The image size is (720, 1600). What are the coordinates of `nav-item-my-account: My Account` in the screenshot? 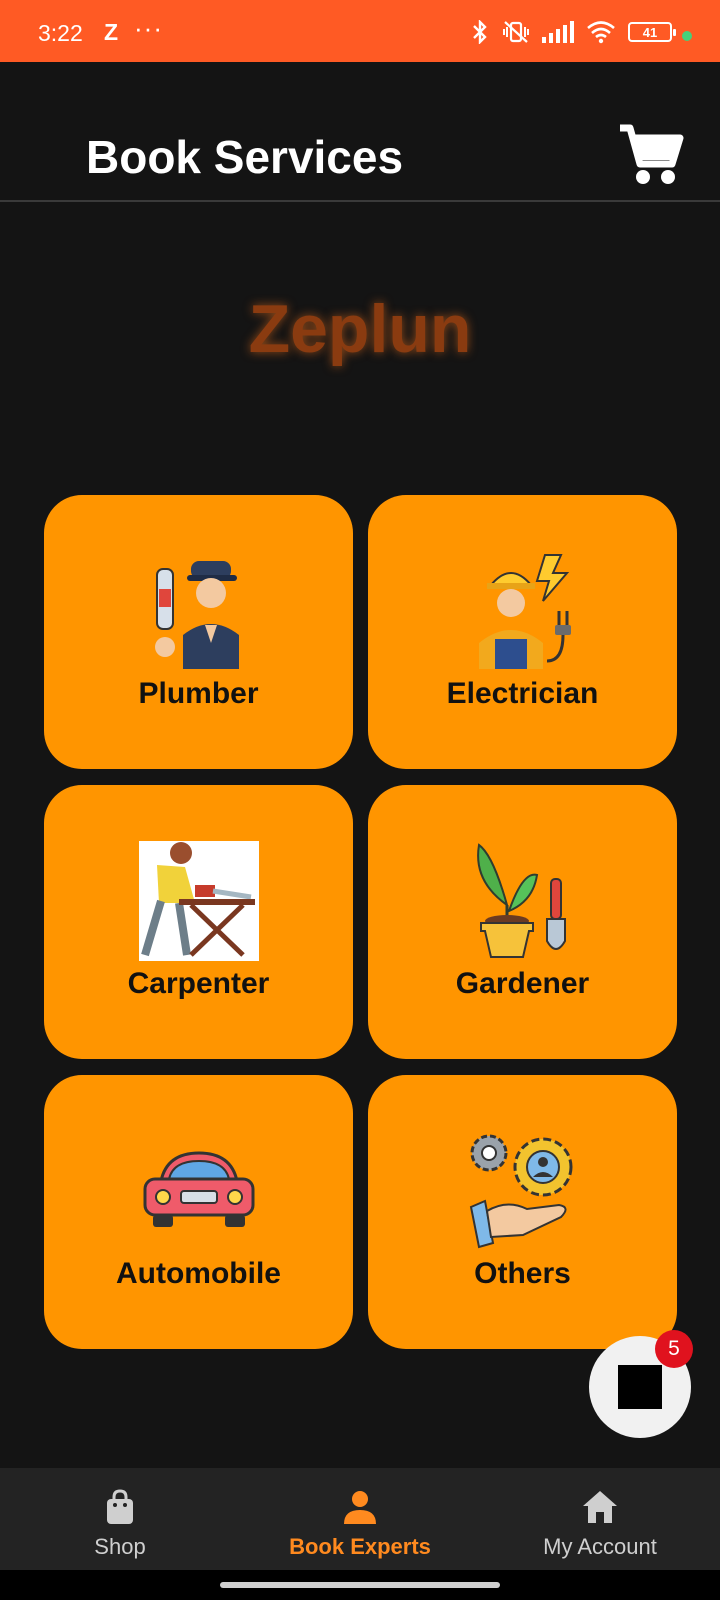 It's located at (600, 1519).